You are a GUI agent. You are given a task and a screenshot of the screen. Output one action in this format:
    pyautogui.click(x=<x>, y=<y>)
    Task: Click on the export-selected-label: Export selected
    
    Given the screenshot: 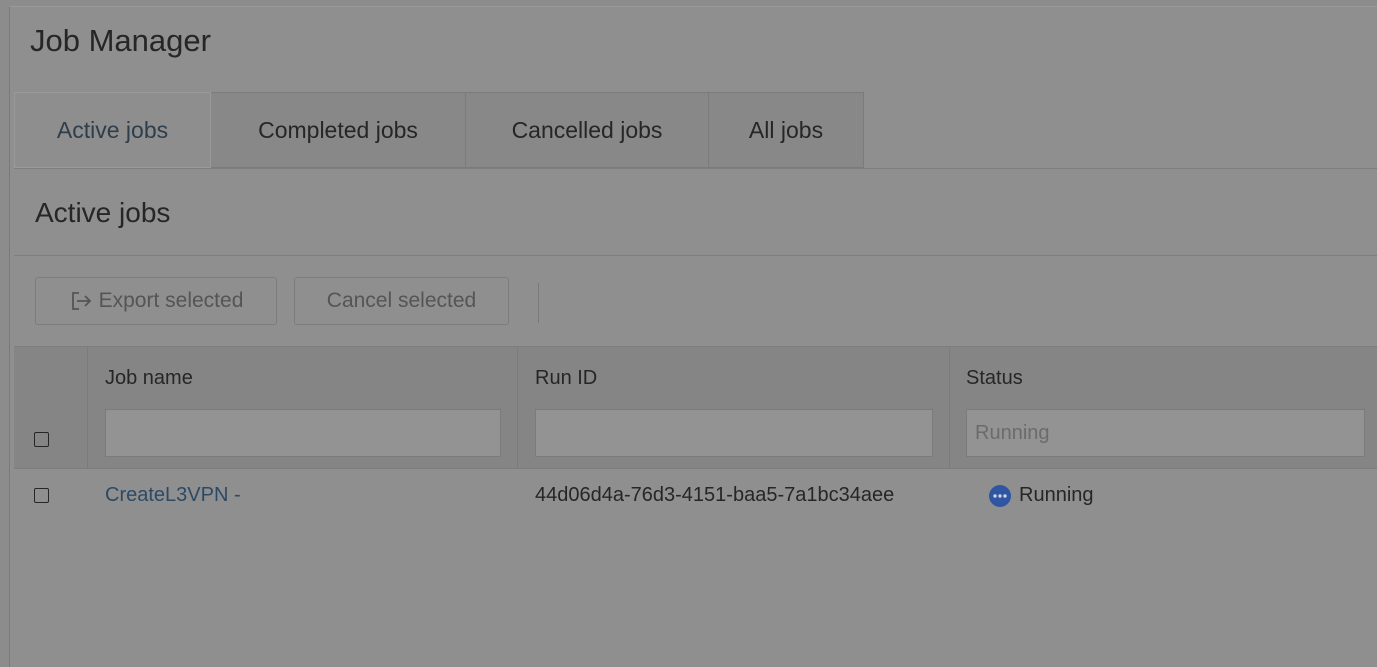 What is the action you would take?
    pyautogui.click(x=171, y=300)
    